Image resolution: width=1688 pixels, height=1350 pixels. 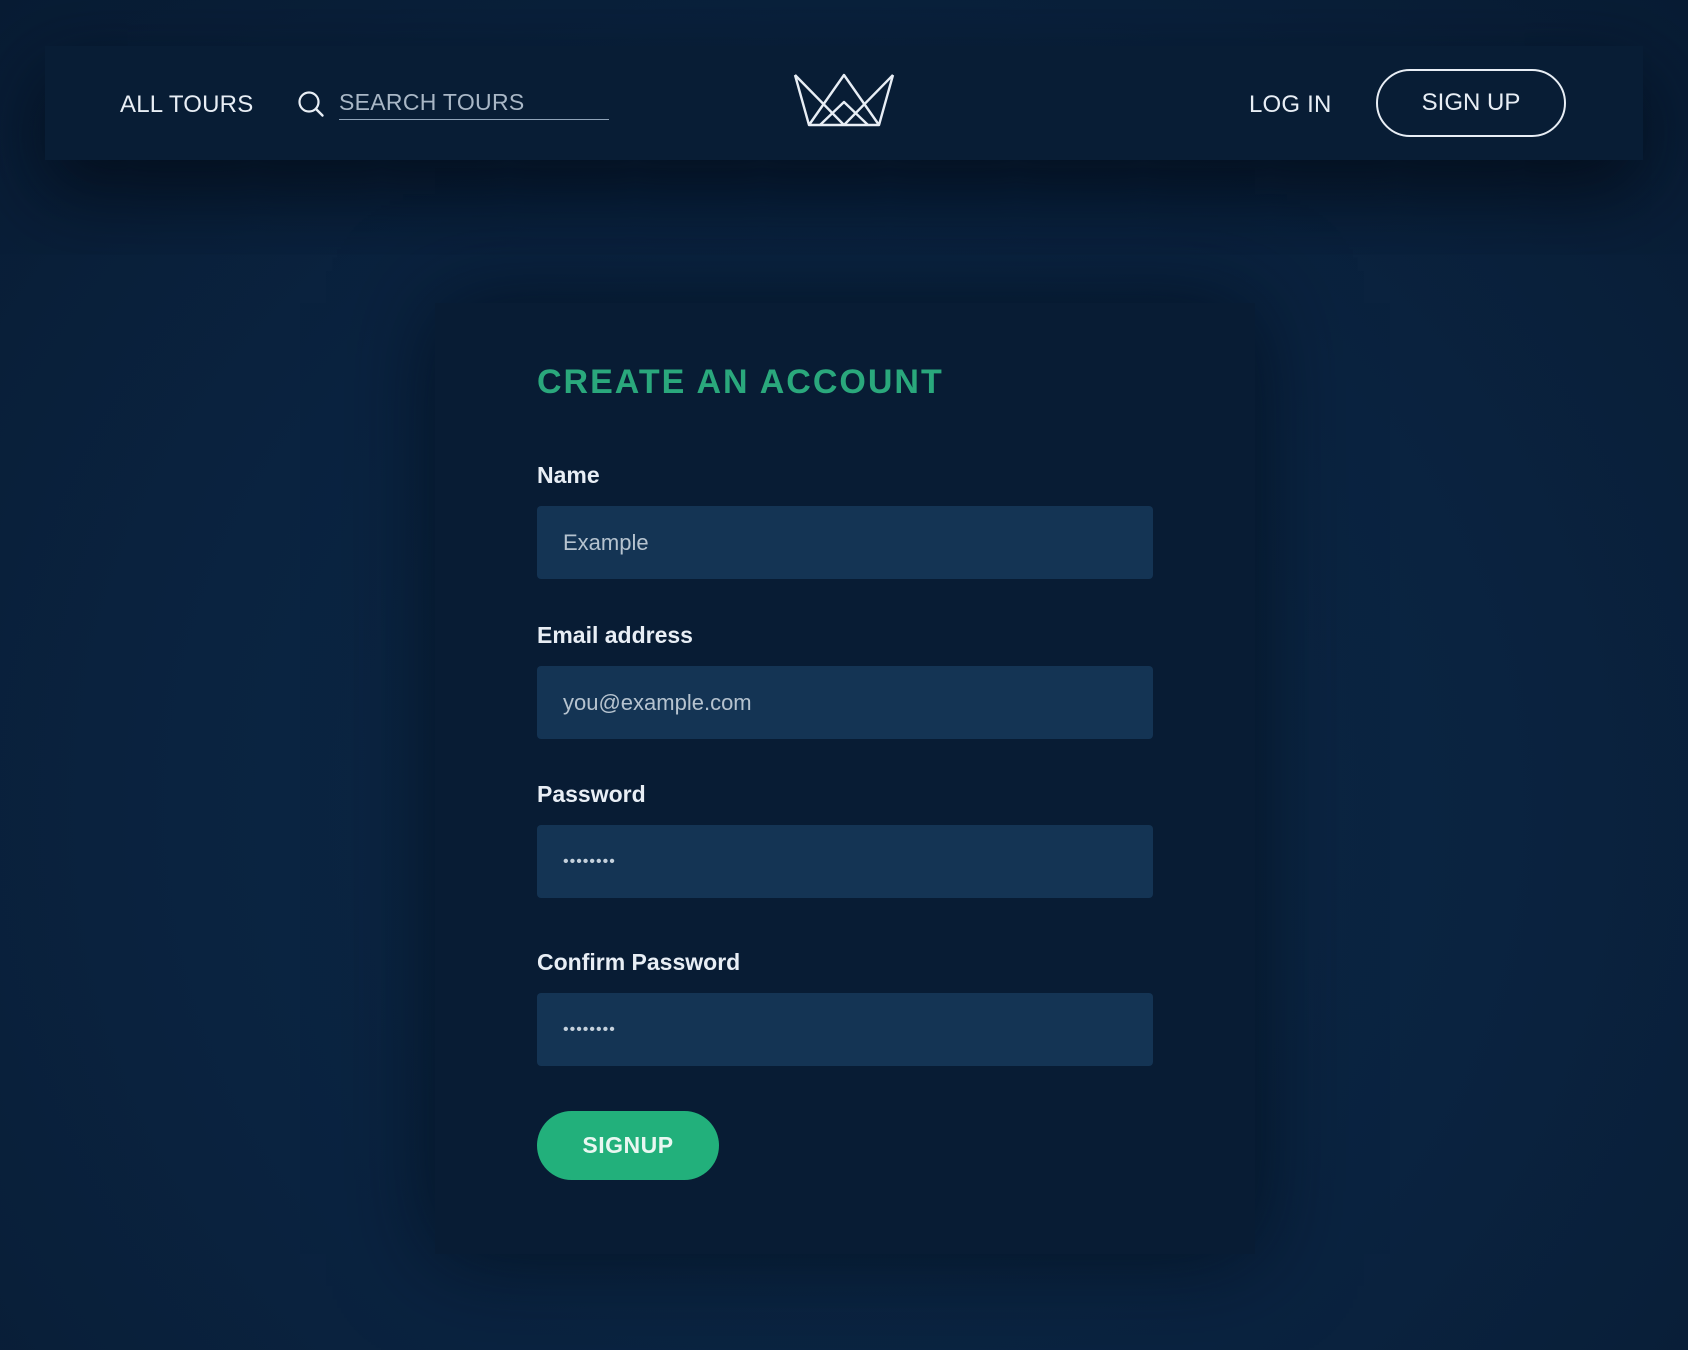 What do you see at coordinates (1290, 105) in the screenshot?
I see `log-in-link: LOG IN` at bounding box center [1290, 105].